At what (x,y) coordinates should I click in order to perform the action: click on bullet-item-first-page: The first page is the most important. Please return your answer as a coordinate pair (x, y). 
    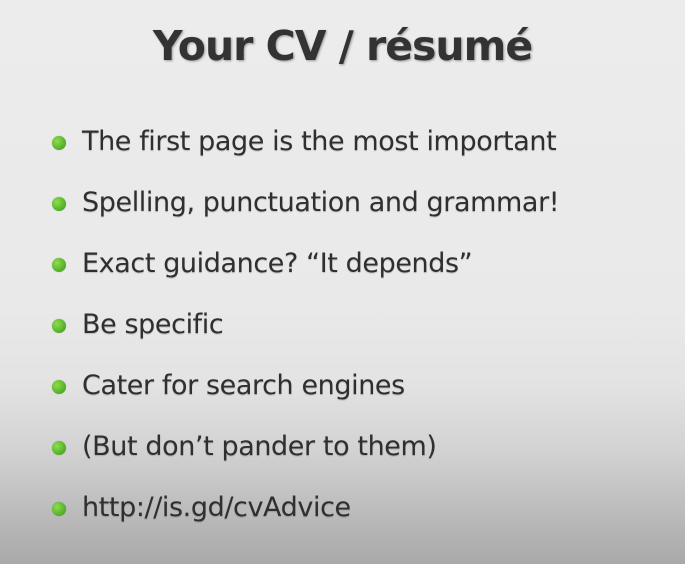
    Looking at the image, I should click on (362, 152).